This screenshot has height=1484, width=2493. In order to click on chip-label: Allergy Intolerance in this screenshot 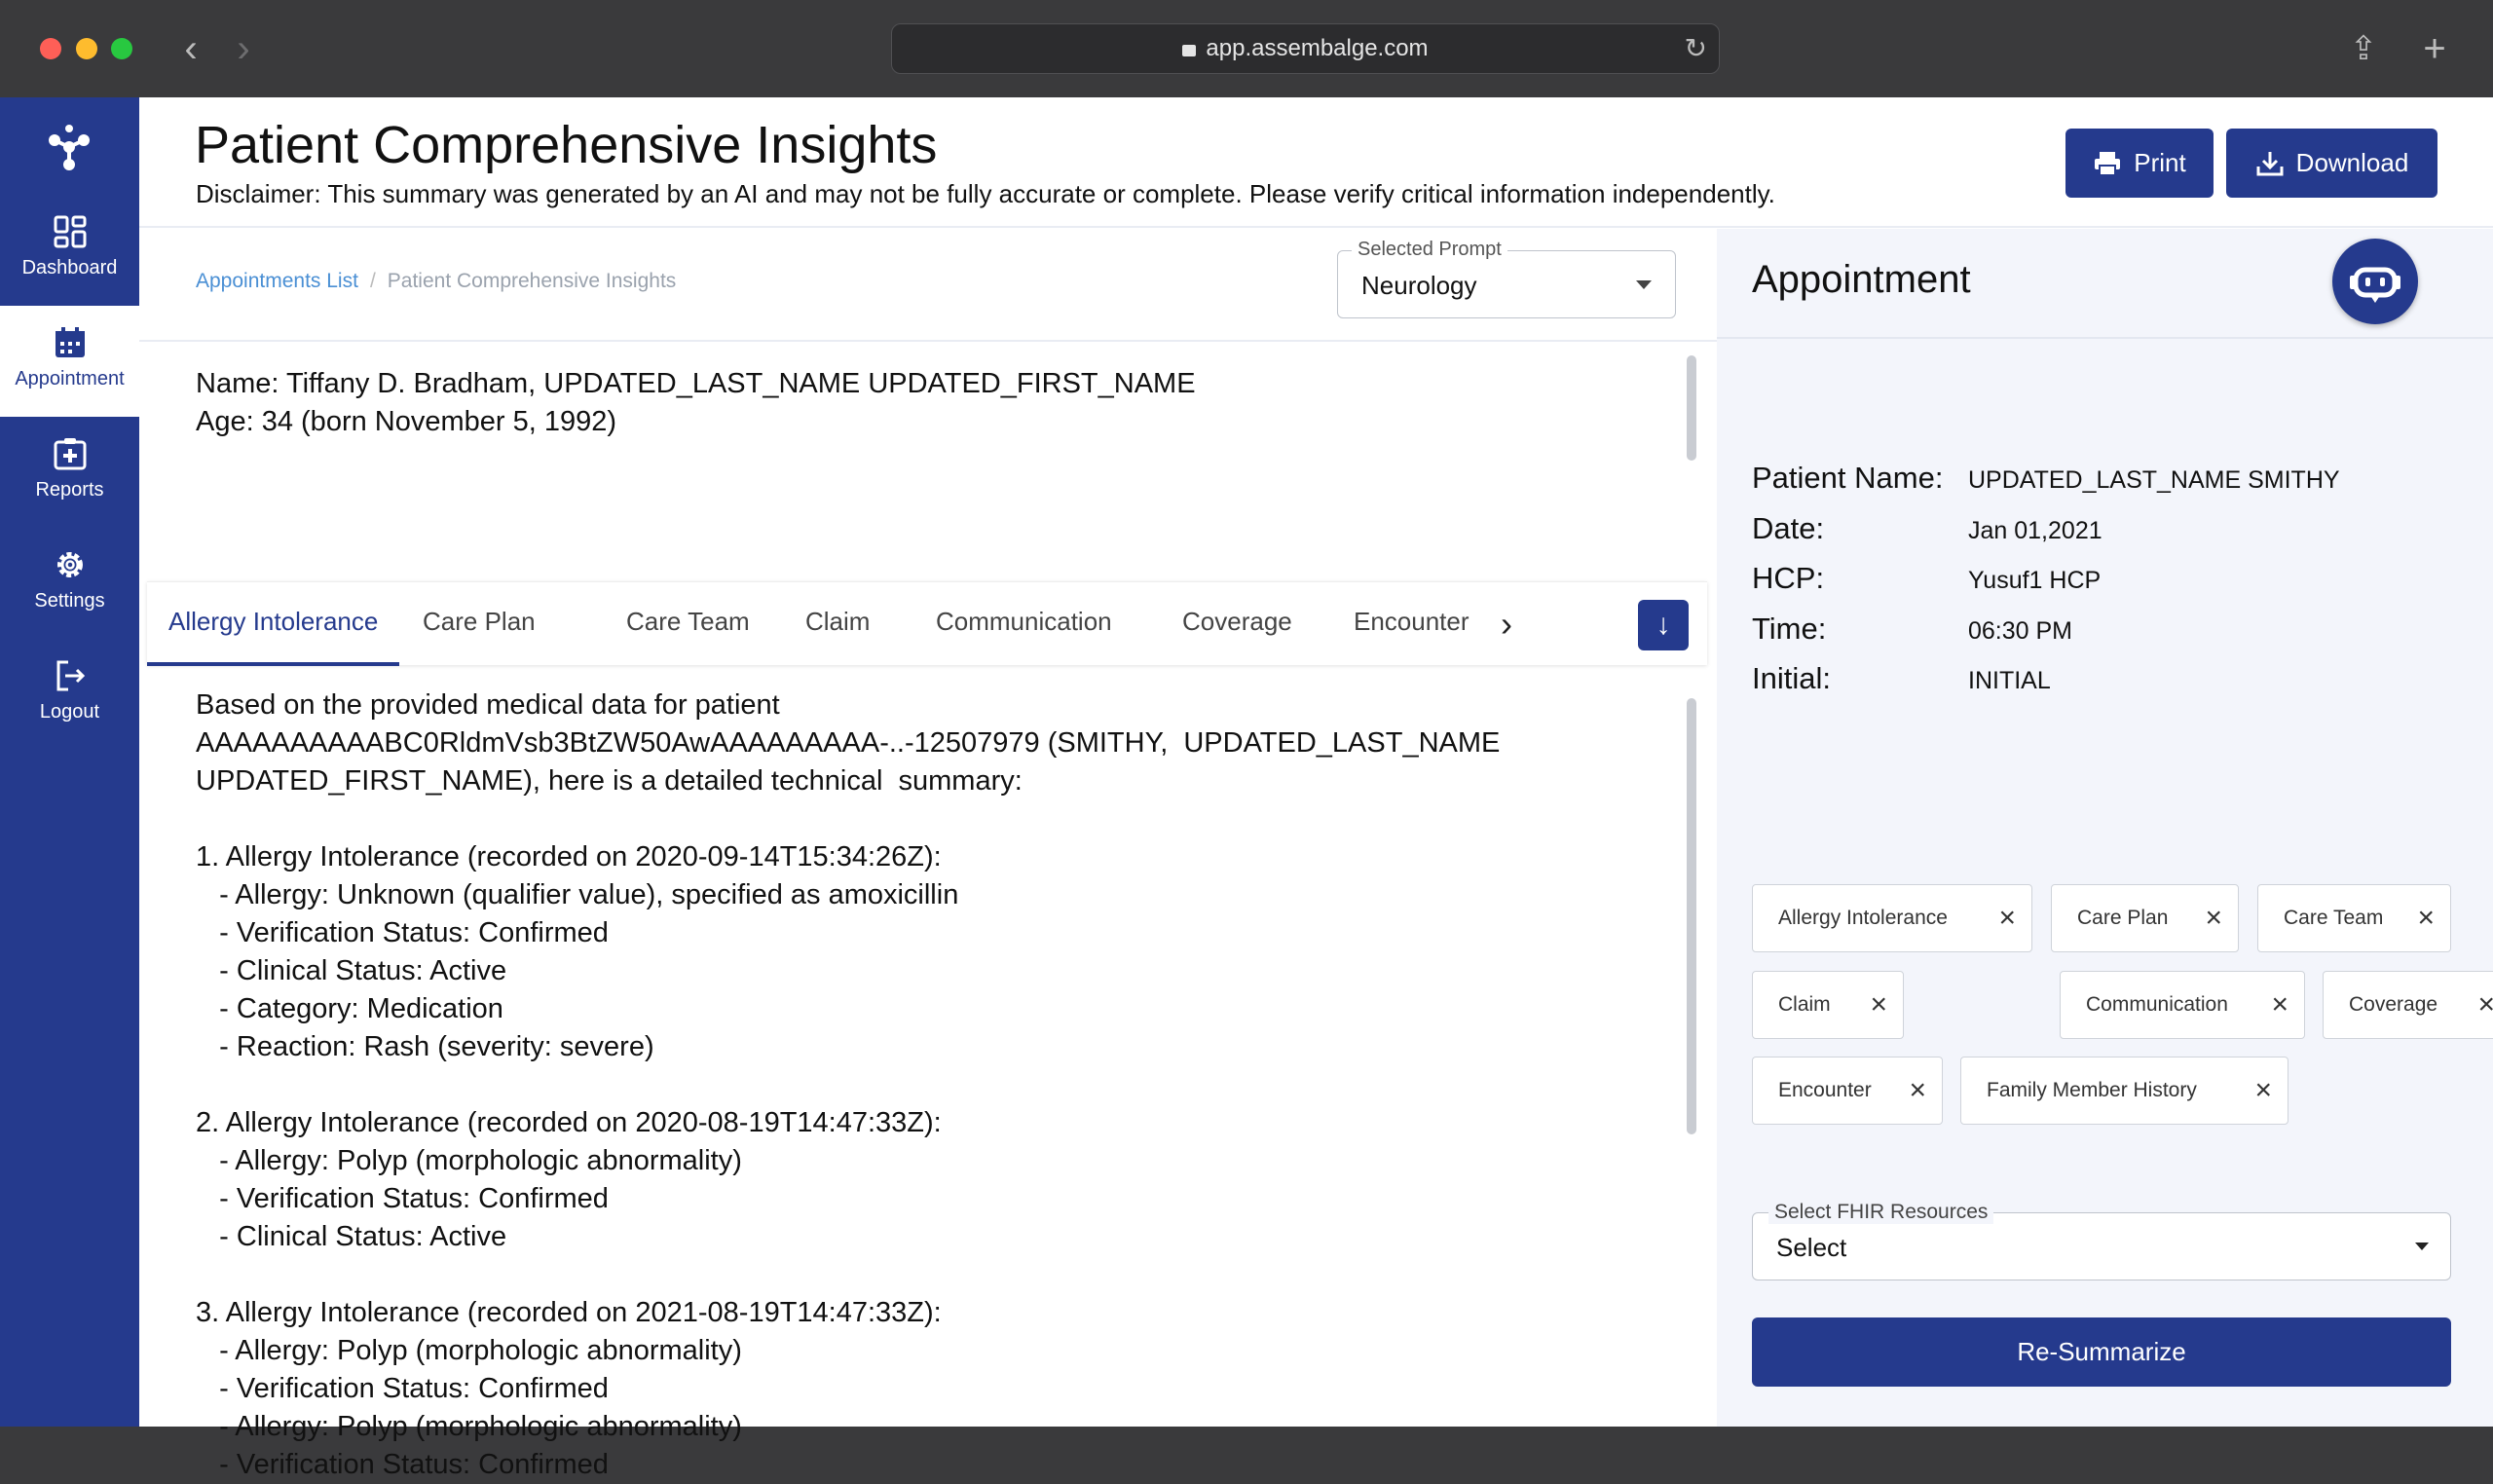, I will do `click(1863, 918)`.